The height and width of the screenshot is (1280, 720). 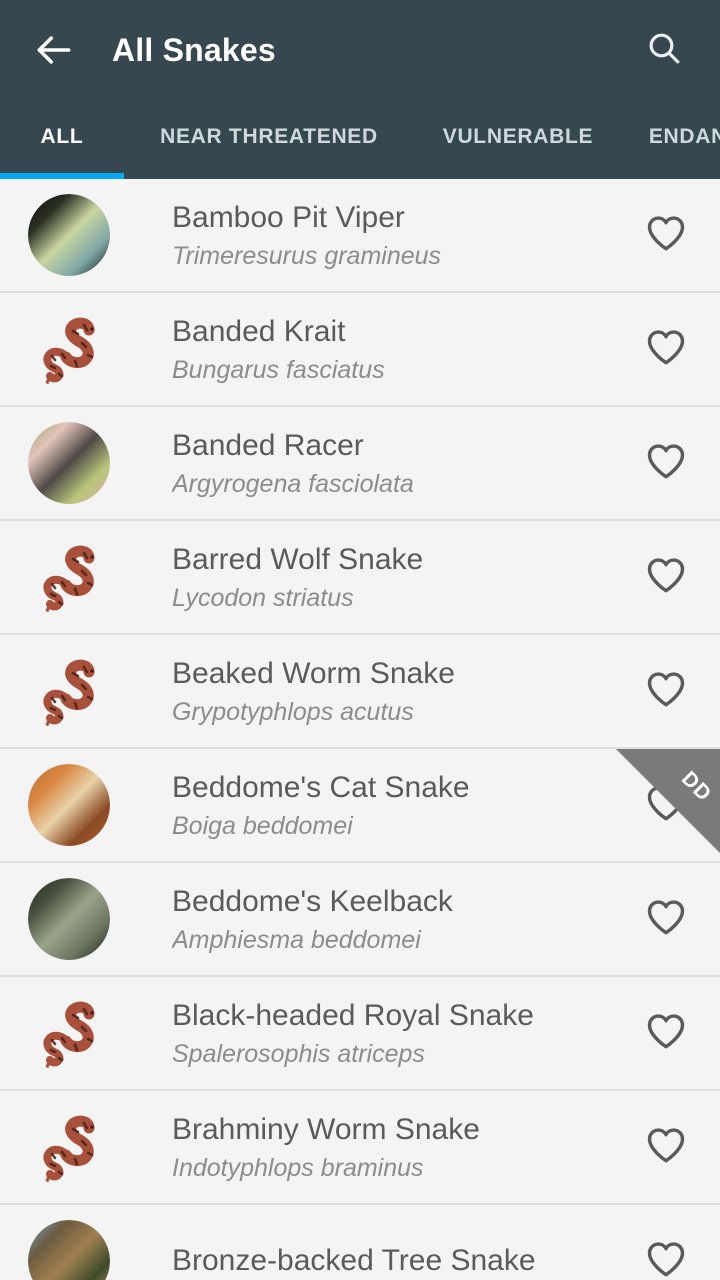 What do you see at coordinates (296, 940) in the screenshot?
I see `species-scientific-name: Amphiesma beddomei` at bounding box center [296, 940].